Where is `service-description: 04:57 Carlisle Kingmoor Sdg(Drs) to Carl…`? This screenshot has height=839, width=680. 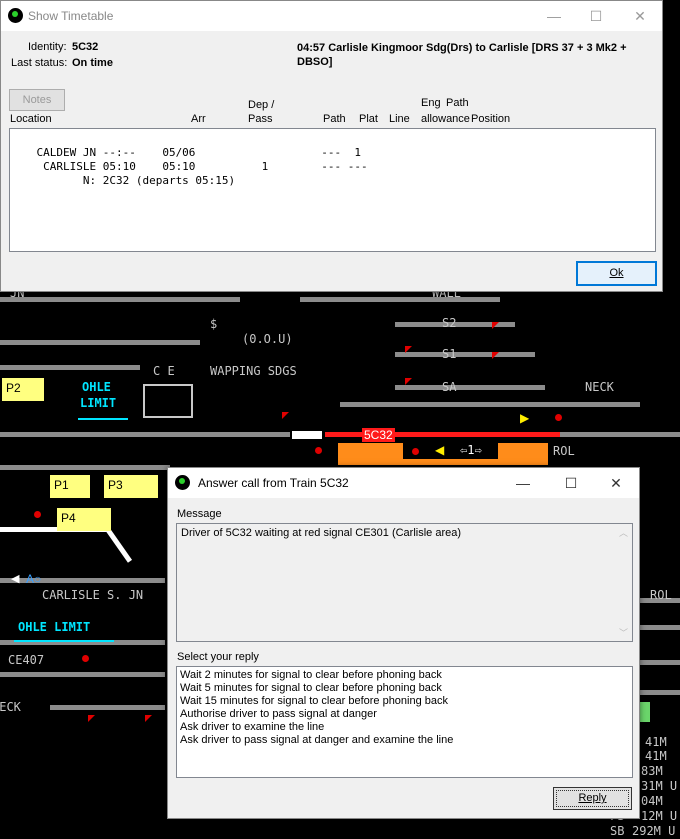
service-description: 04:57 Carlisle Kingmoor Sdg(Drs) to Carl… is located at coordinates (462, 55).